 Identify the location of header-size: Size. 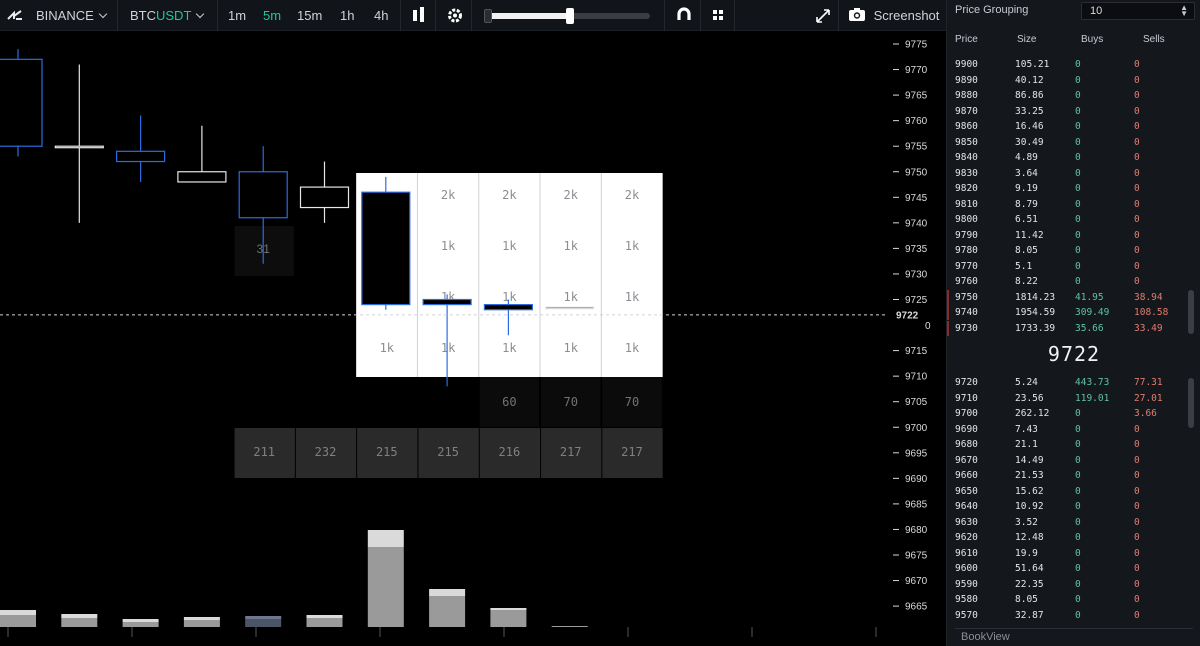
(1026, 39).